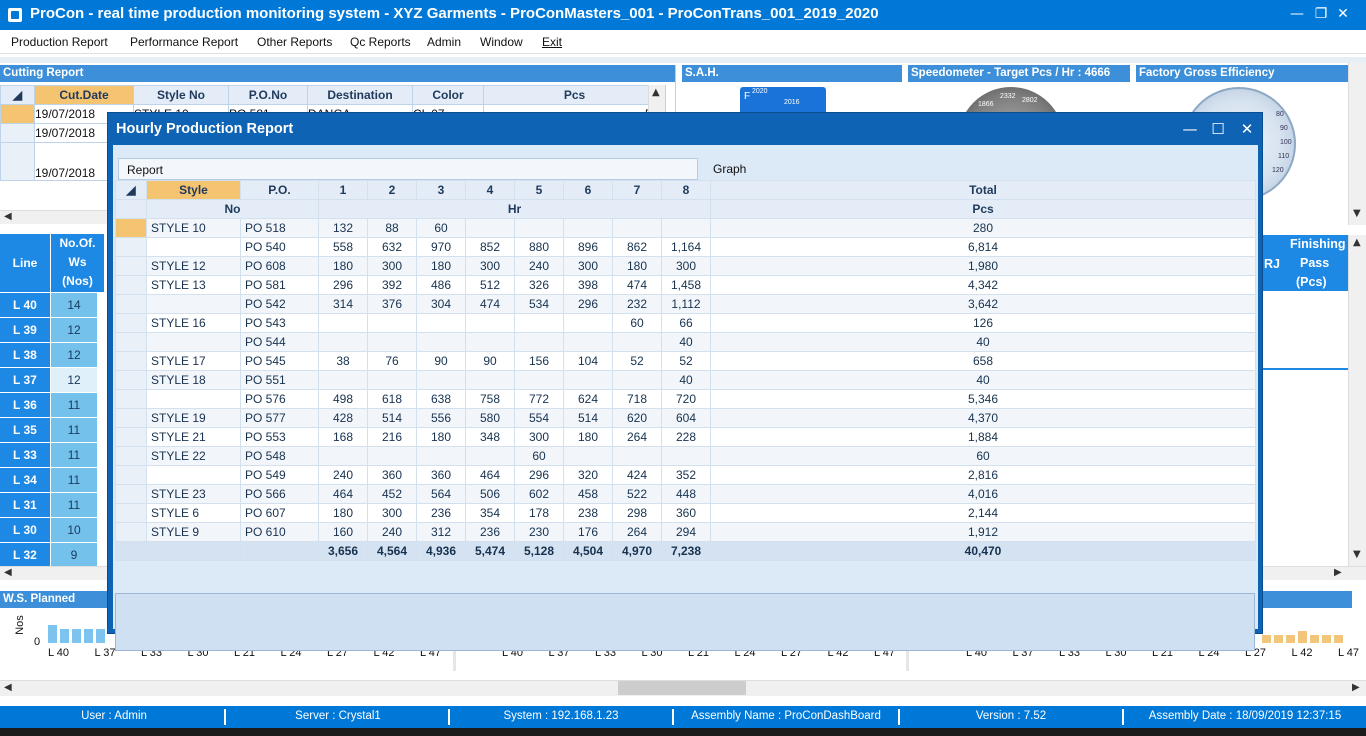 This screenshot has height=736, width=1366. Describe the element at coordinates (1030, 100) in the screenshot. I see `speedometer-tick-3: 2802` at that location.